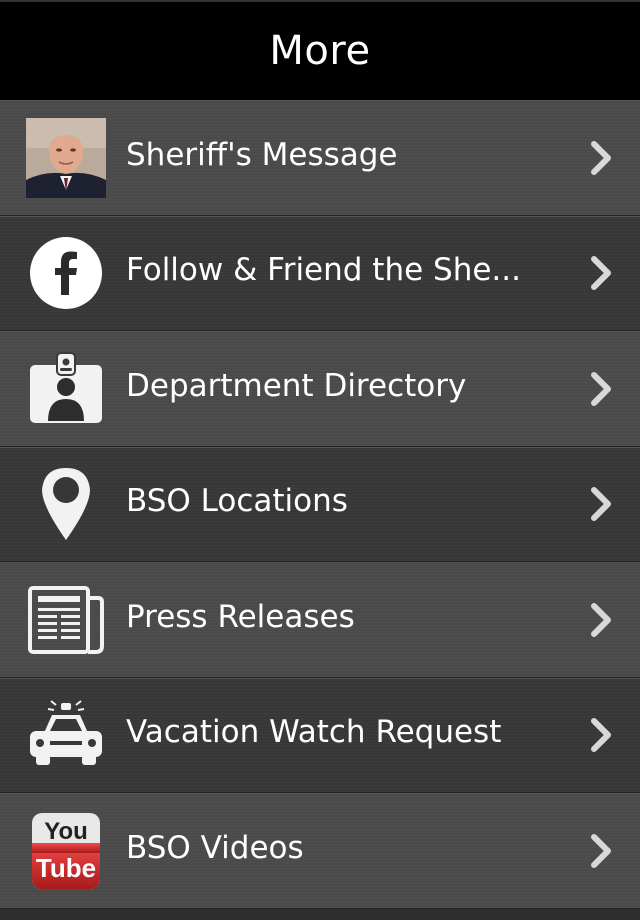 Image resolution: width=640 pixels, height=920 pixels. Describe the element at coordinates (66, 620) in the screenshot. I see `newspaper-icon` at that location.